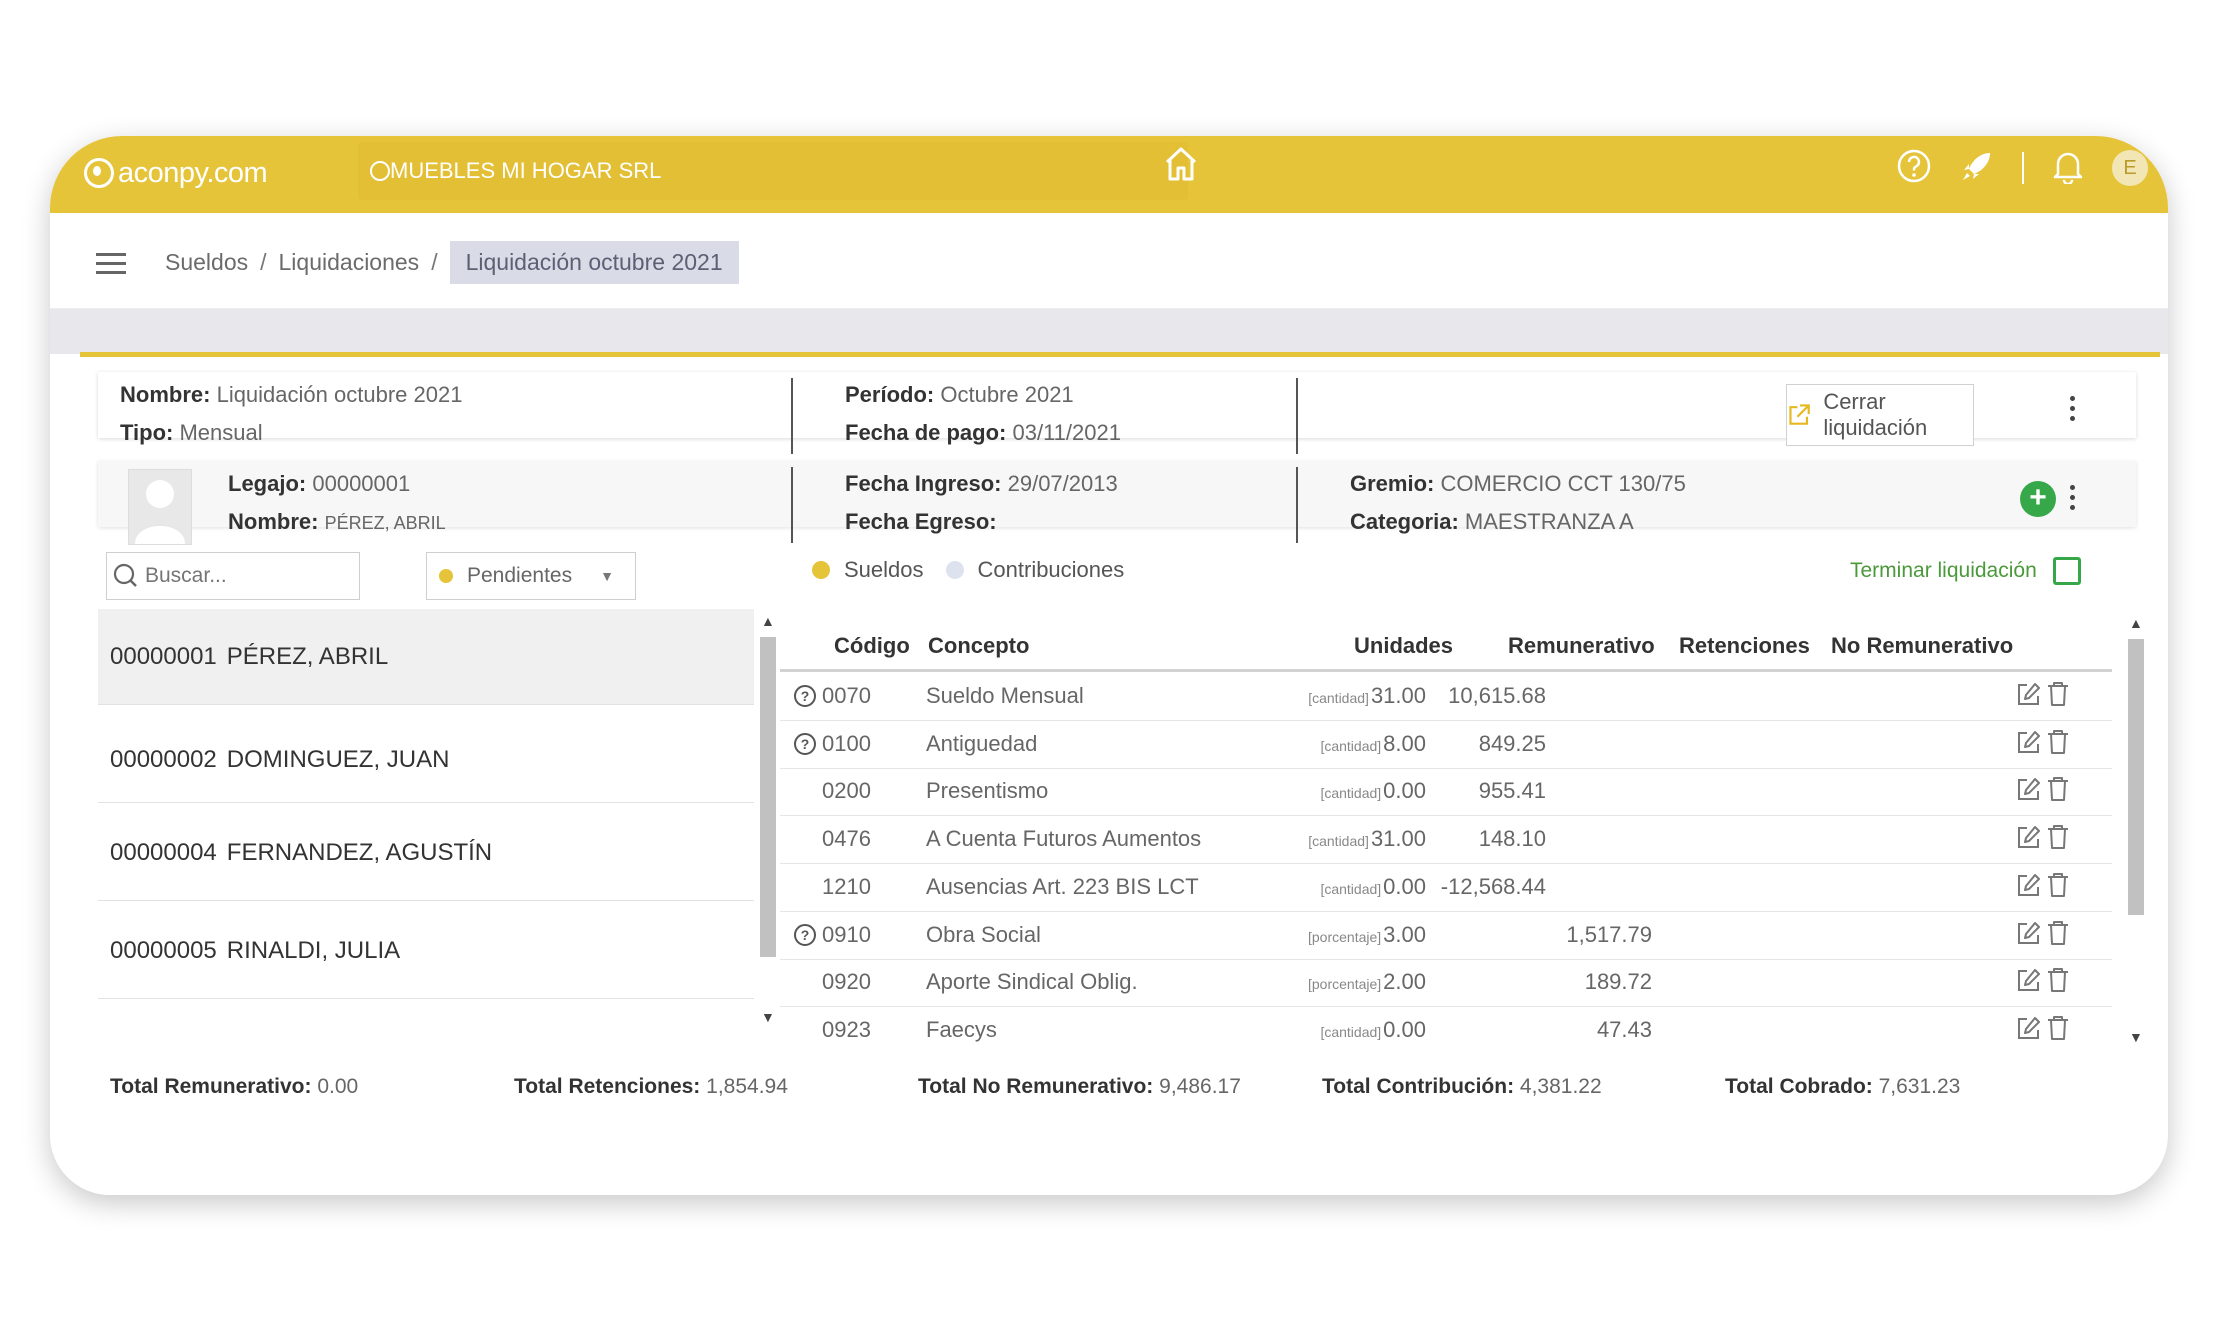 This screenshot has width=2229, height=1326. I want to click on codigo-cell: ? 0100, so click(832, 744).